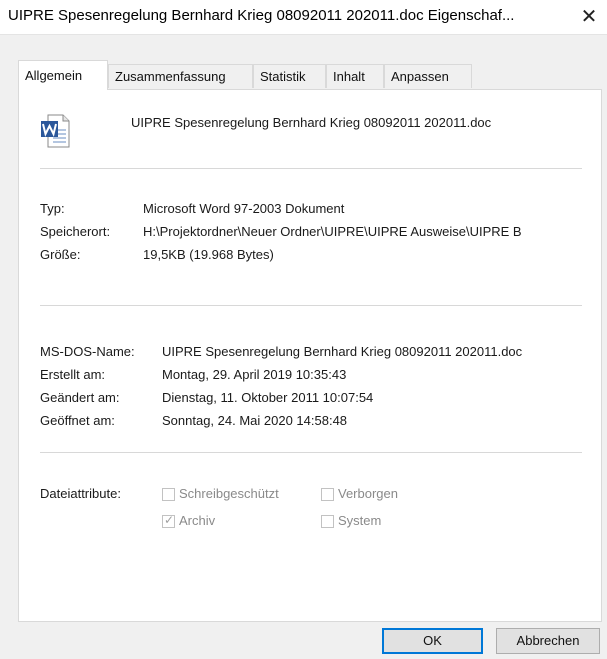 The image size is (607, 659). Describe the element at coordinates (589, 17) in the screenshot. I see `close-icon: ✕` at that location.